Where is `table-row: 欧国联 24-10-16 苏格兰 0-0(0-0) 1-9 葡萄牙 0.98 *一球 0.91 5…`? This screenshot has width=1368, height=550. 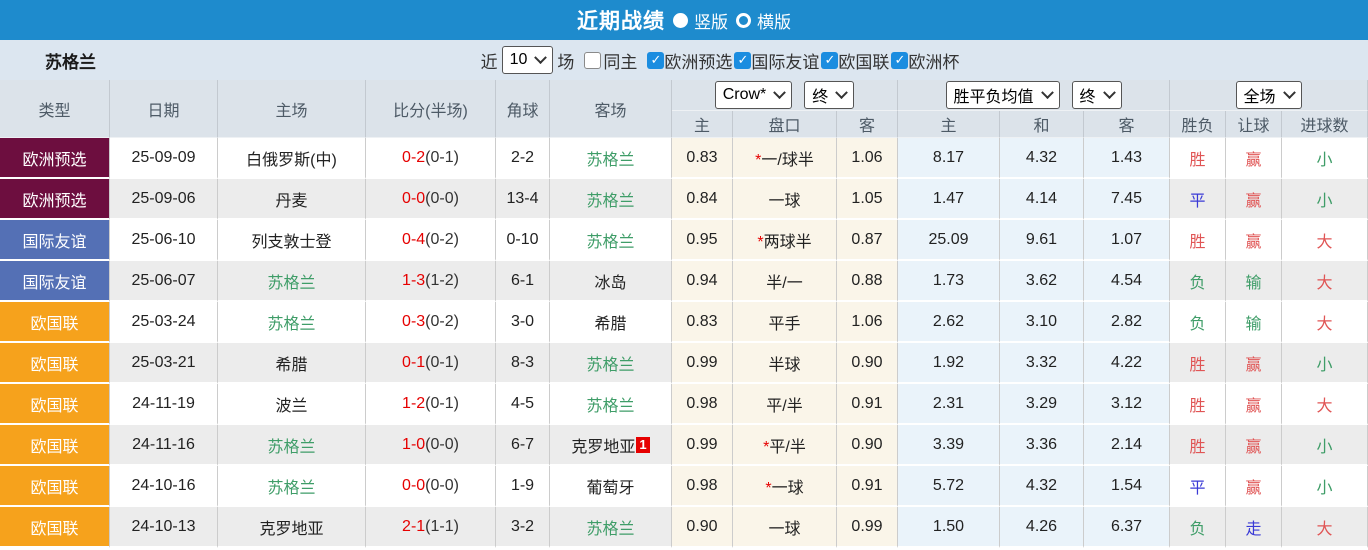
table-row: 欧国联 24-10-16 苏格兰 0-0(0-0) 1-9 葡萄牙 0.98 *一球 0.91 5… is located at coordinates (684, 486).